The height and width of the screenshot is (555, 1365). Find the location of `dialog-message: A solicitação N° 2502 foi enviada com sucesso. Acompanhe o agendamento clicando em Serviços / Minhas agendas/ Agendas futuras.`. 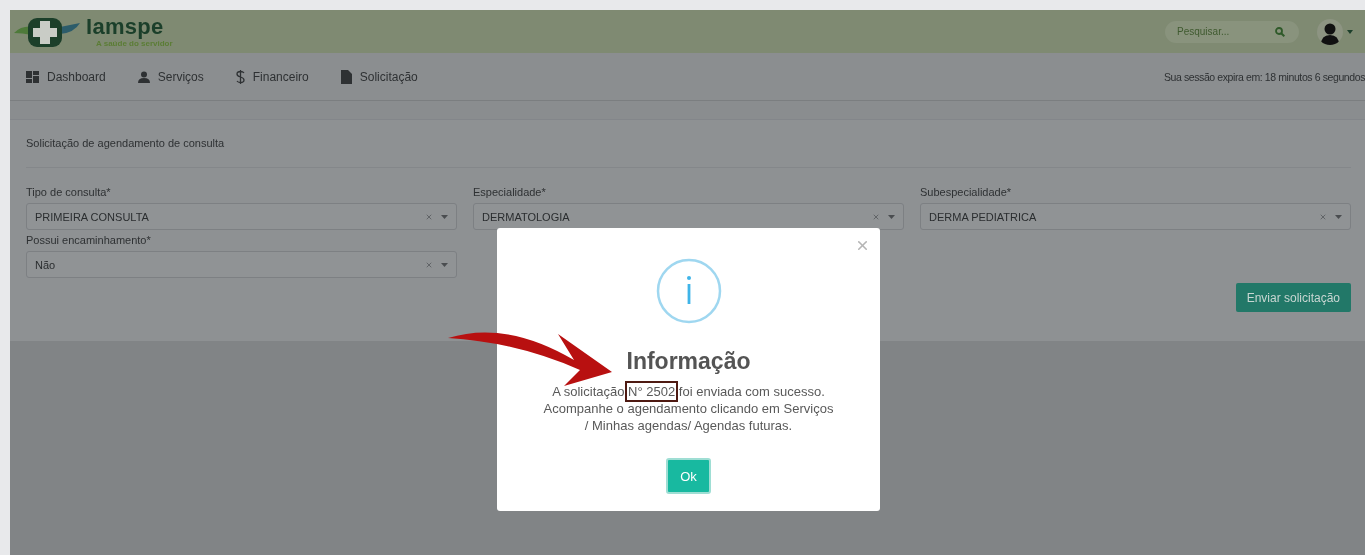

dialog-message: A solicitação N° 2502 foi enviada com sucesso. Acompanhe o agendamento clicando em Serviços / Minhas agendas/ Agendas futuras. is located at coordinates (688, 408).